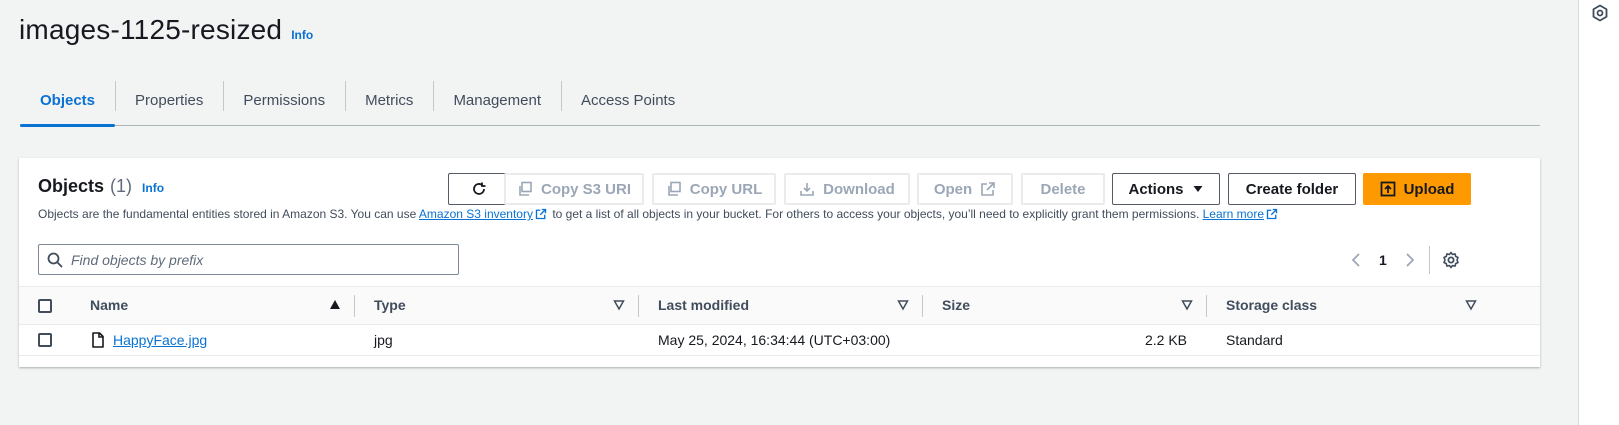 This screenshot has height=425, width=1619. Describe the element at coordinates (153, 188) in the screenshot. I see `objects-info-link: Info` at that location.